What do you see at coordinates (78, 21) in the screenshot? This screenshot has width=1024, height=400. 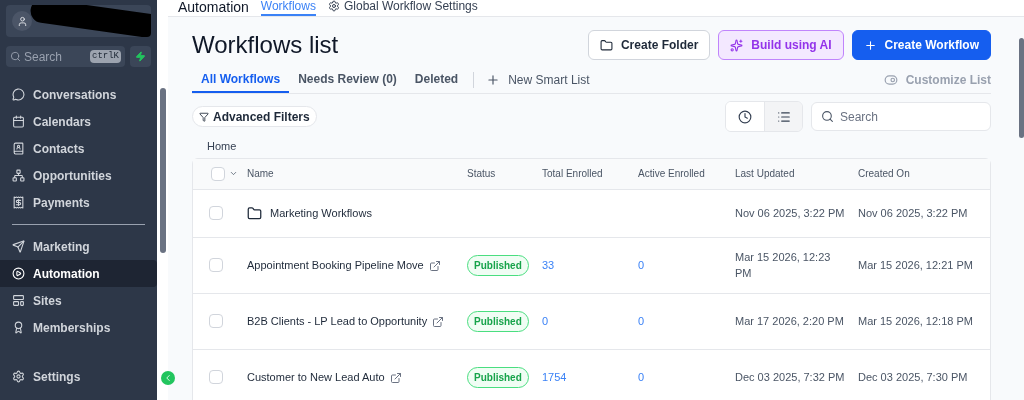 I see `account-card` at bounding box center [78, 21].